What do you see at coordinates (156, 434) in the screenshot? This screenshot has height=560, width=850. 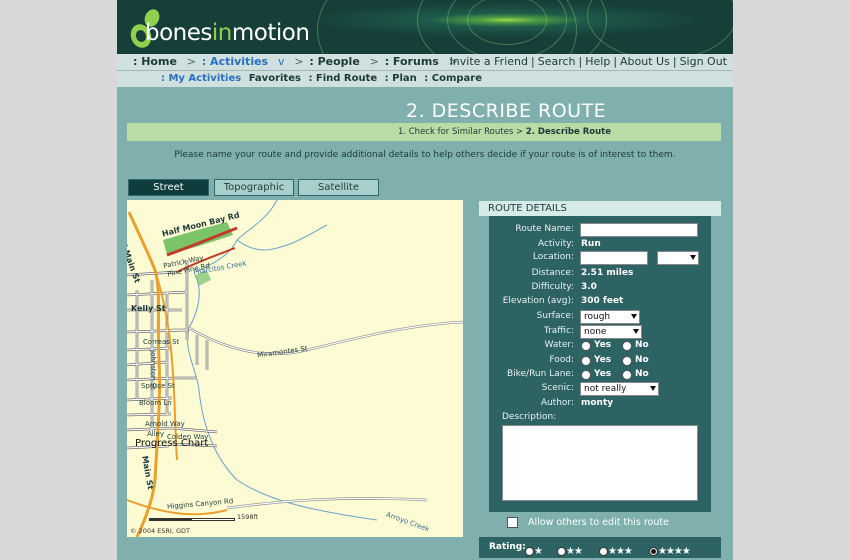 I see `map-label: Alley` at bounding box center [156, 434].